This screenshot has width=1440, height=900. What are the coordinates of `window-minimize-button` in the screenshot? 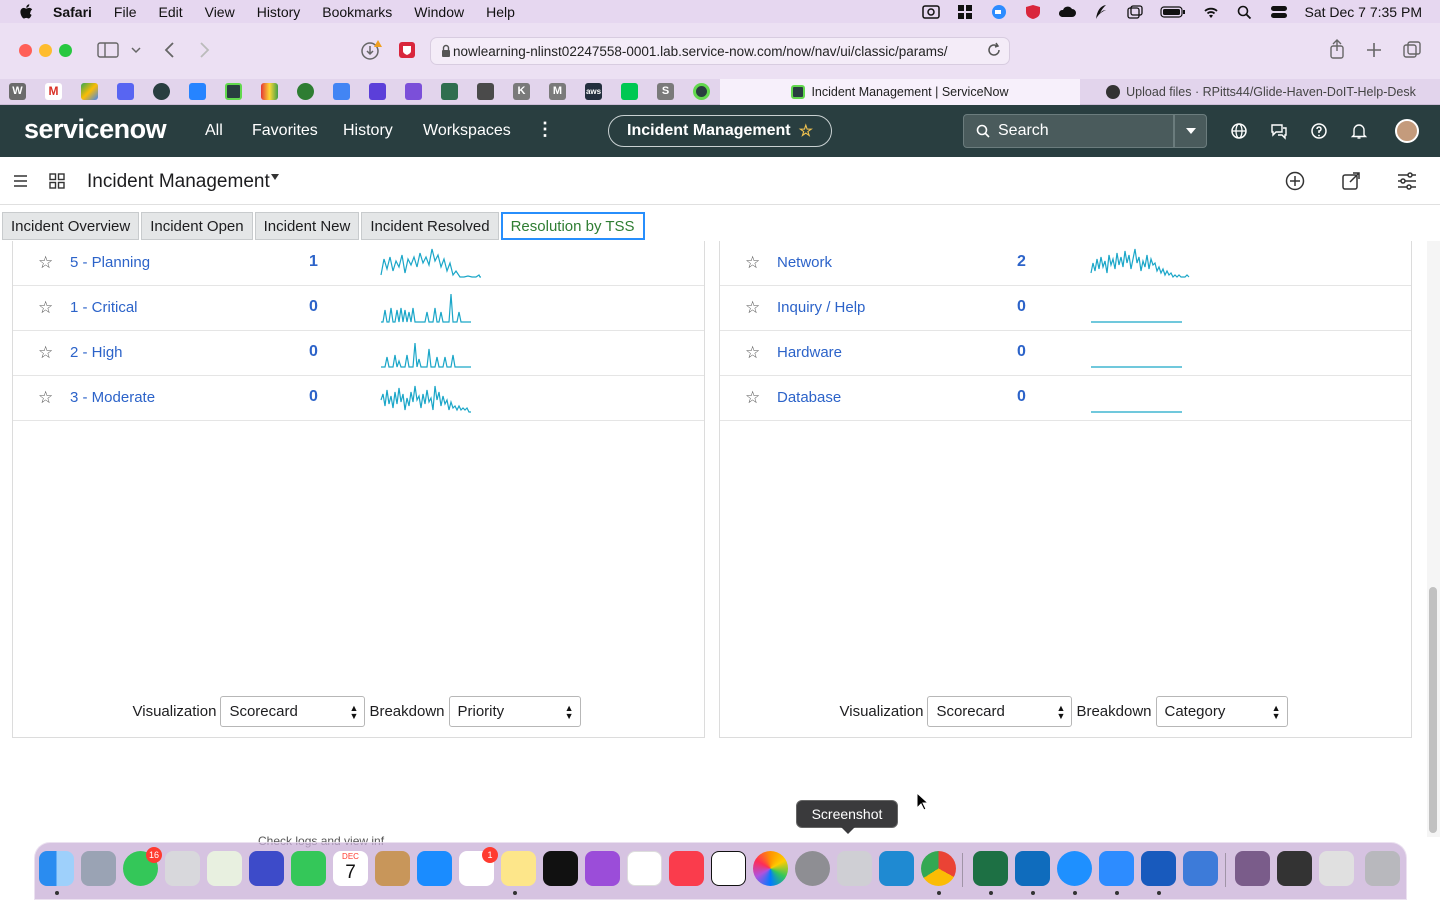 It's located at (45, 50).